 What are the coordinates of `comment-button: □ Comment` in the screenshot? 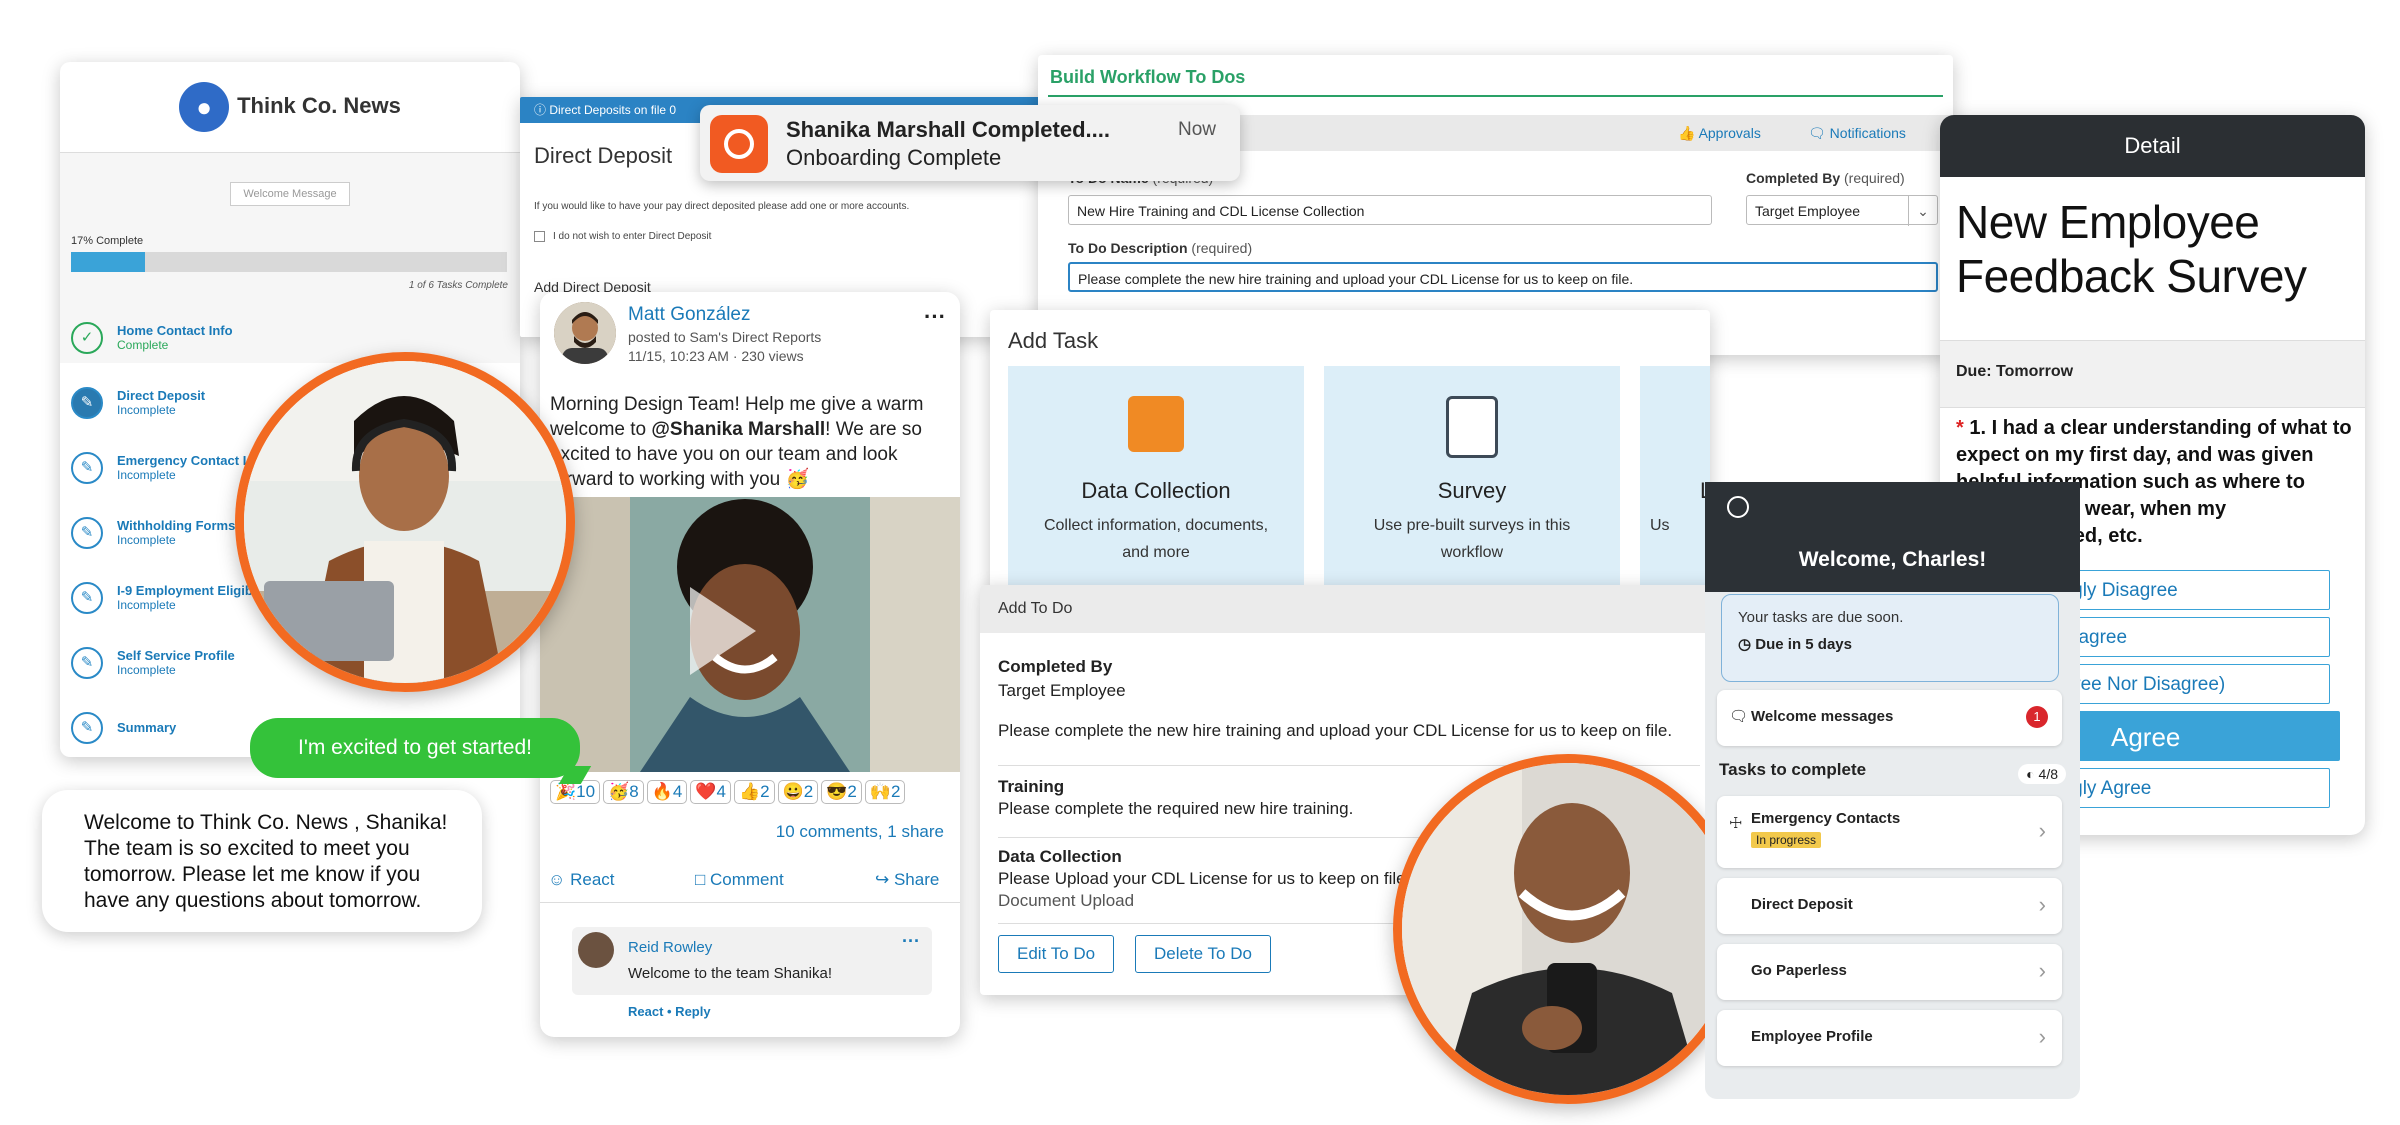 It's located at (739, 880).